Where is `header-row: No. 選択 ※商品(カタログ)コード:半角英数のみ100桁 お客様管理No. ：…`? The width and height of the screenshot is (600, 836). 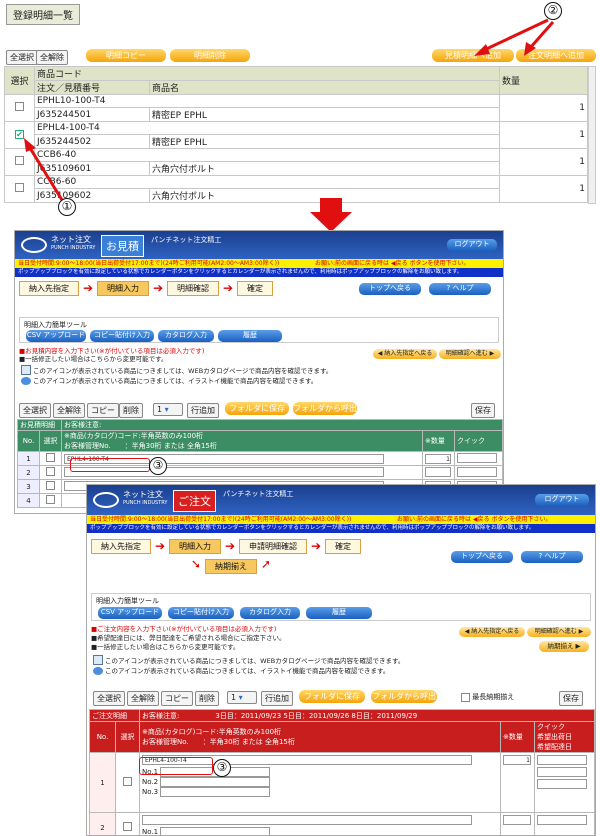
header-row: No. 選択 ※商品(カタログ)コード:半角英数のみ100桁 お客様管理No. ：… is located at coordinates (260, 441).